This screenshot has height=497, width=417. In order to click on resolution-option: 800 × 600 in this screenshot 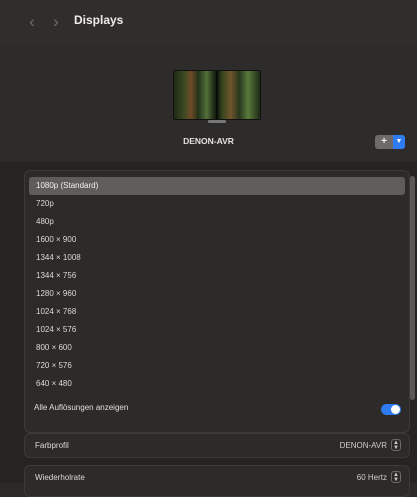, I will do `click(217, 348)`.